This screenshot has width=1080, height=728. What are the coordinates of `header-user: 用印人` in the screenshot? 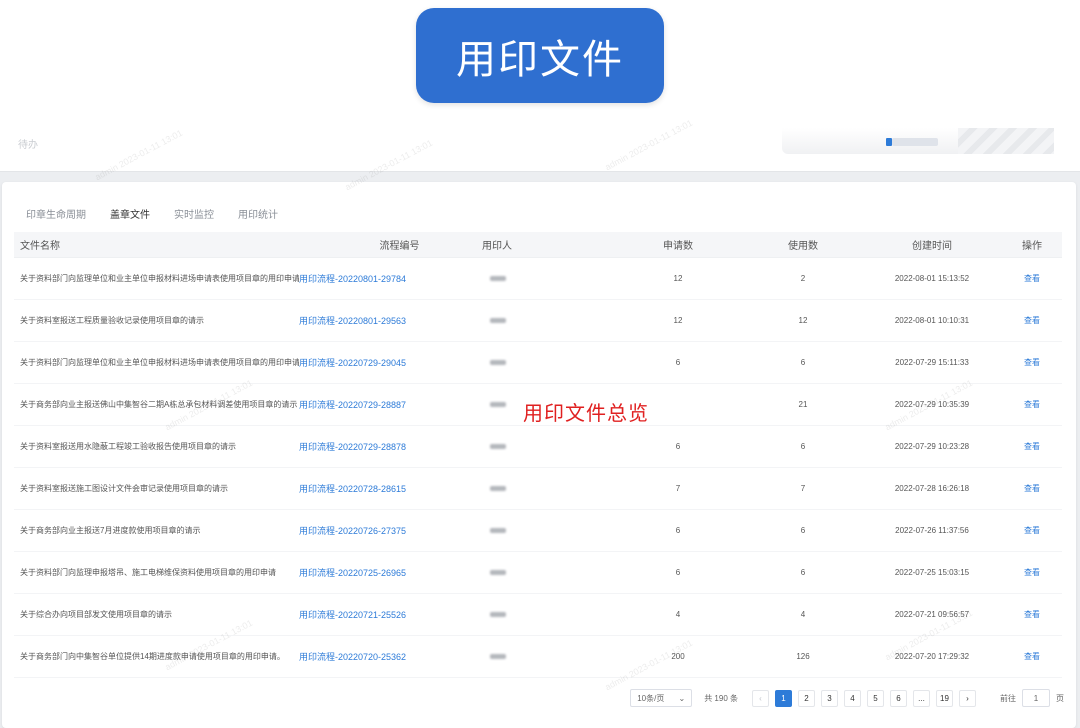 It's located at (547, 244).